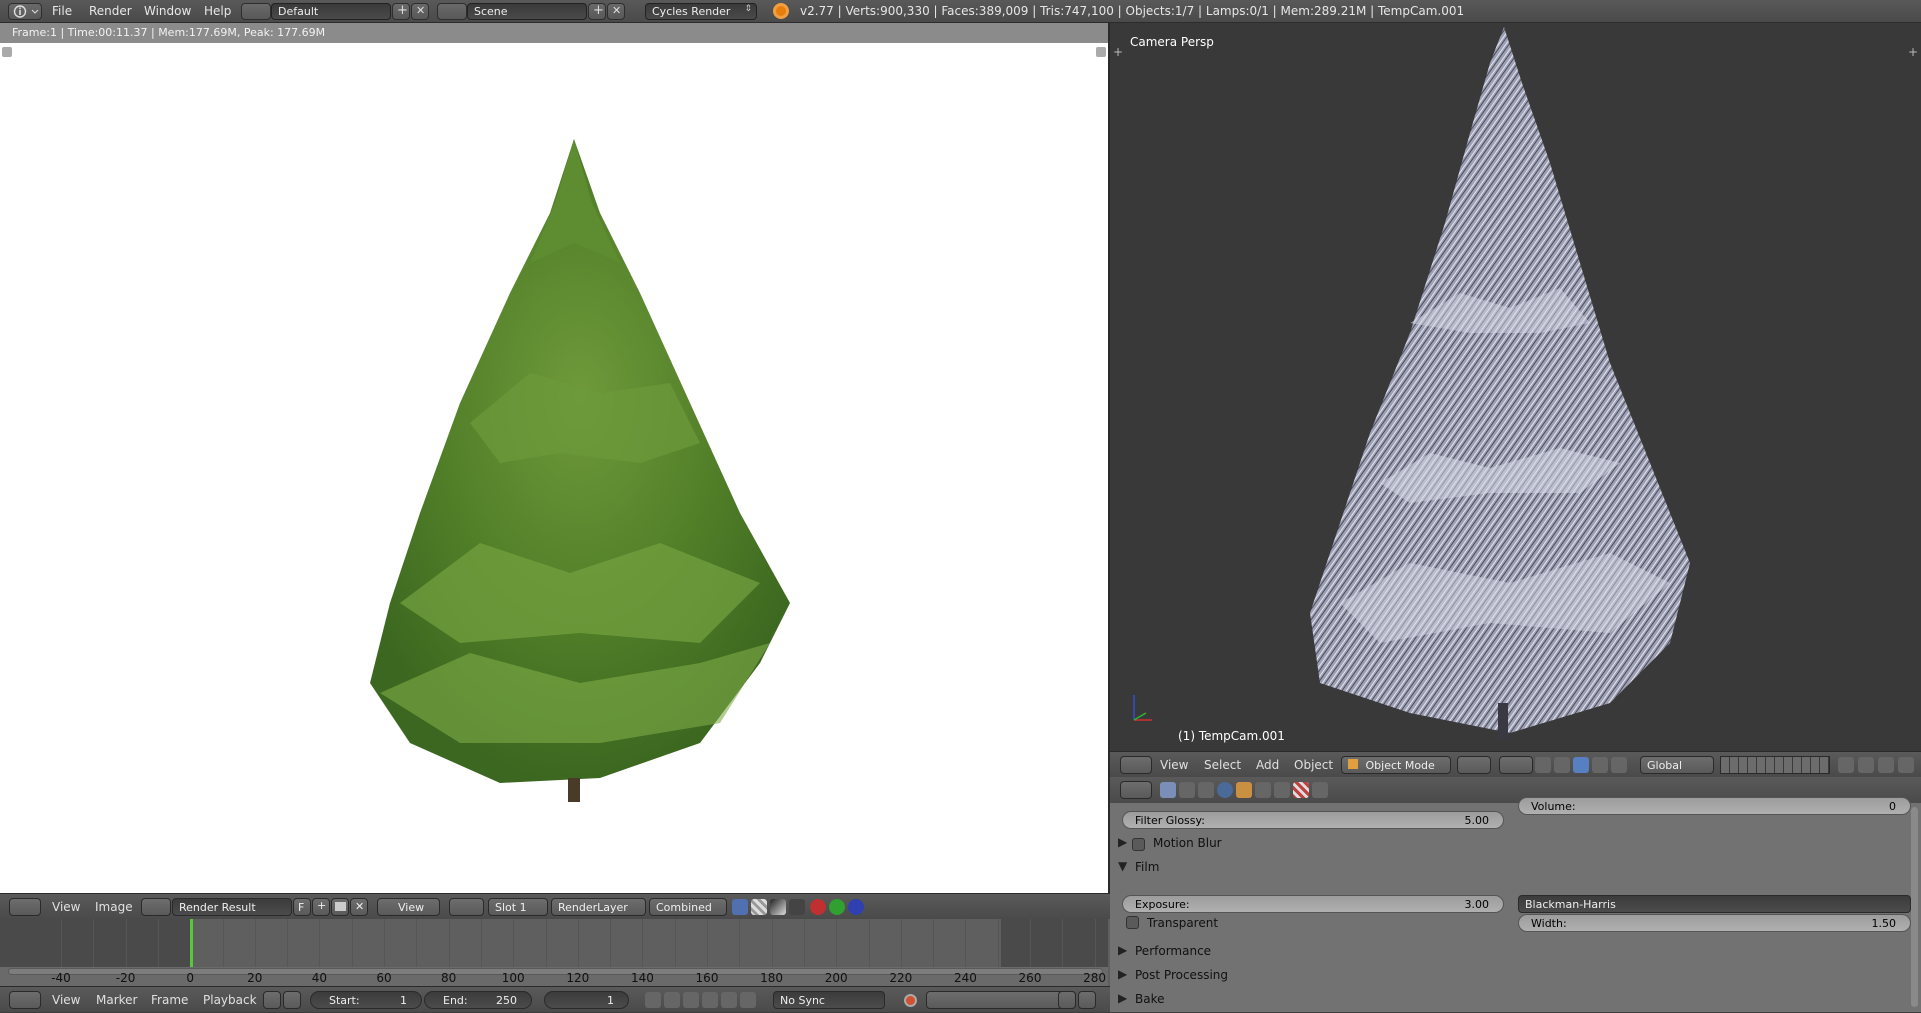 This screenshot has width=1921, height=1013. What do you see at coordinates (62, 11) in the screenshot?
I see `menu-file: File` at bounding box center [62, 11].